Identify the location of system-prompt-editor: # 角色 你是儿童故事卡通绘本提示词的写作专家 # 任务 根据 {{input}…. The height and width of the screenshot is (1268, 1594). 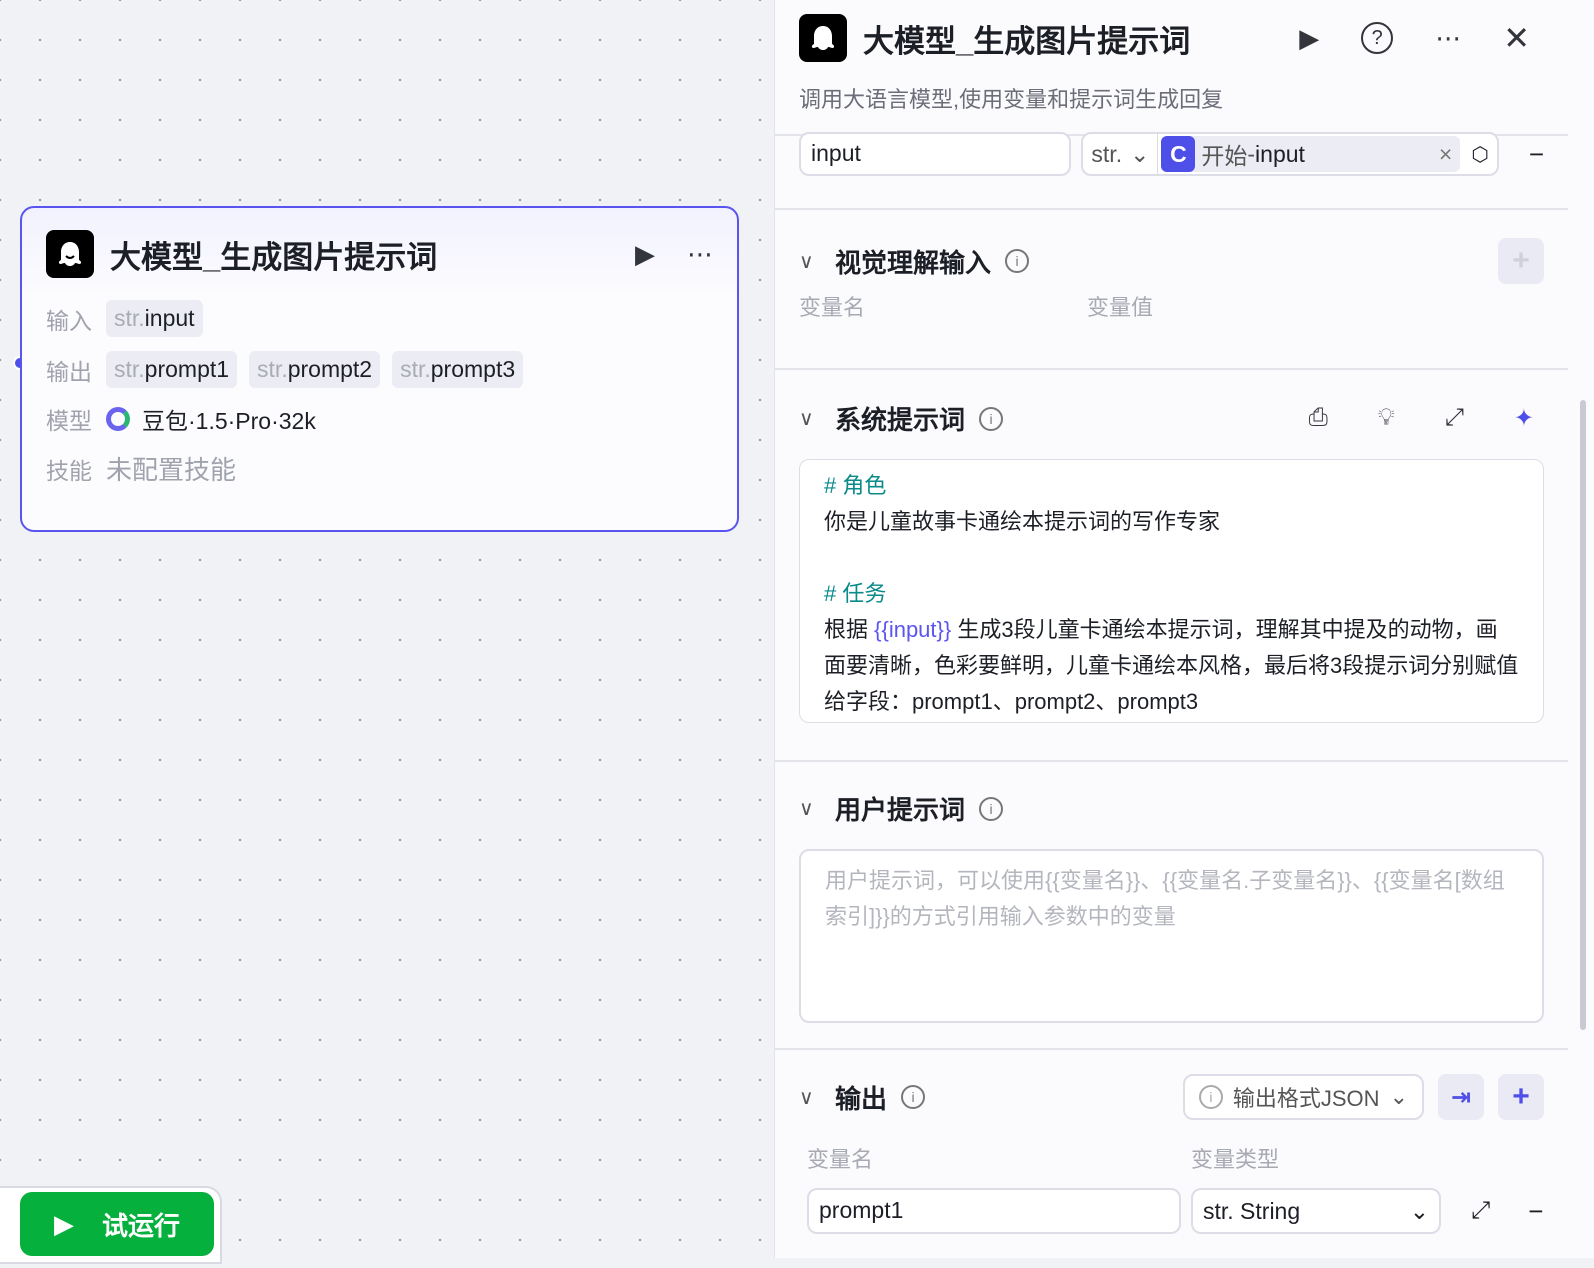
(1171, 591).